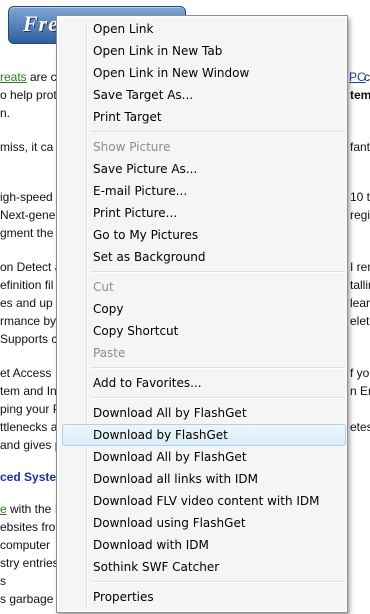 The image size is (370, 614). Describe the element at coordinates (360, 391) in the screenshot. I see `page-text-fragment: n Err` at that location.